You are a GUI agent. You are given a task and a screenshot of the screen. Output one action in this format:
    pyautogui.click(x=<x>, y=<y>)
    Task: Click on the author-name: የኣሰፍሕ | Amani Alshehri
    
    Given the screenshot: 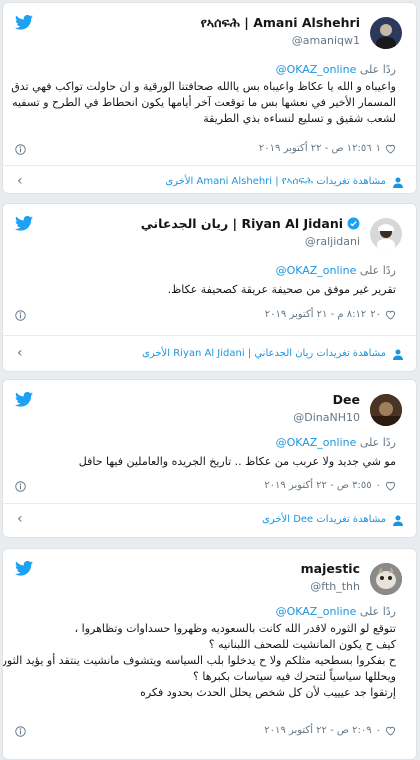 What is the action you would take?
    pyautogui.click(x=280, y=23)
    